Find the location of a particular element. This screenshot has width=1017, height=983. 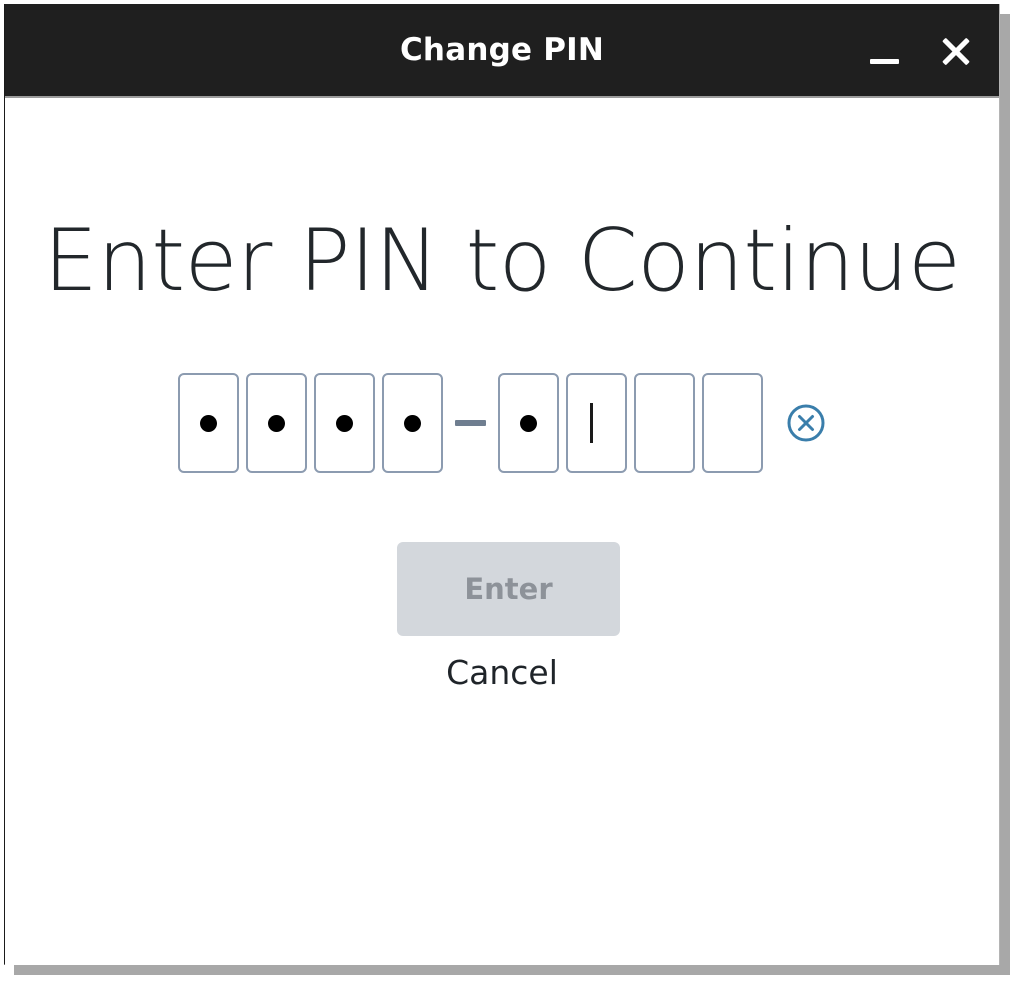

close-icon is located at coordinates (956, 51).